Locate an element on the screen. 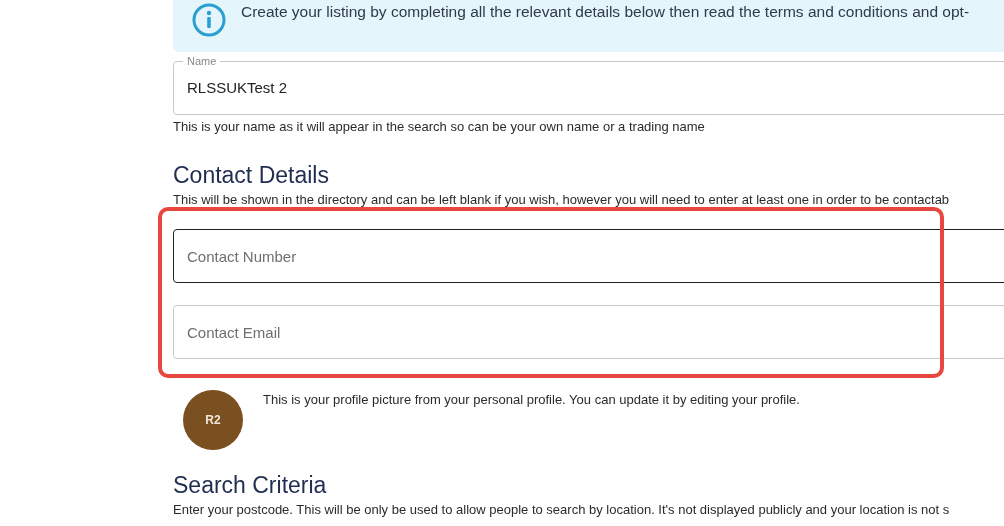  text-input: RLSSUKTest 2 is located at coordinates (480, 87).